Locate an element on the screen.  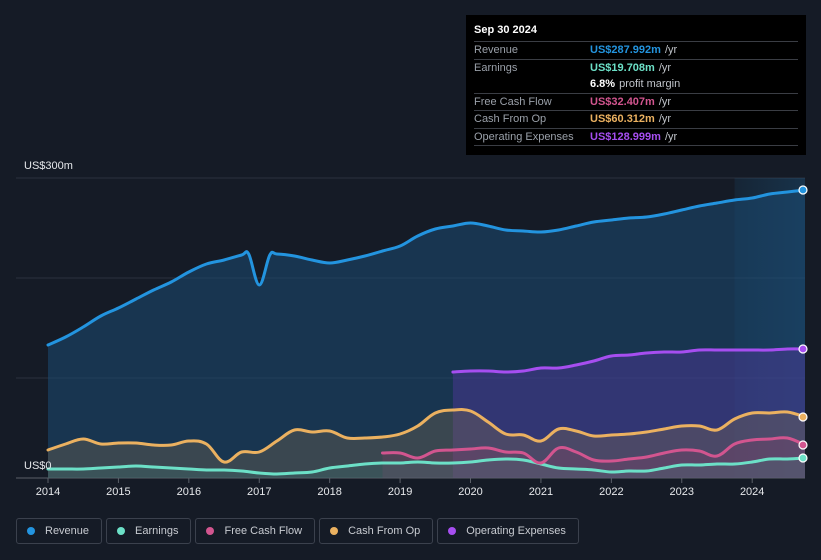
tooltip-row-unit: profit margin is located at coordinates (650, 84).